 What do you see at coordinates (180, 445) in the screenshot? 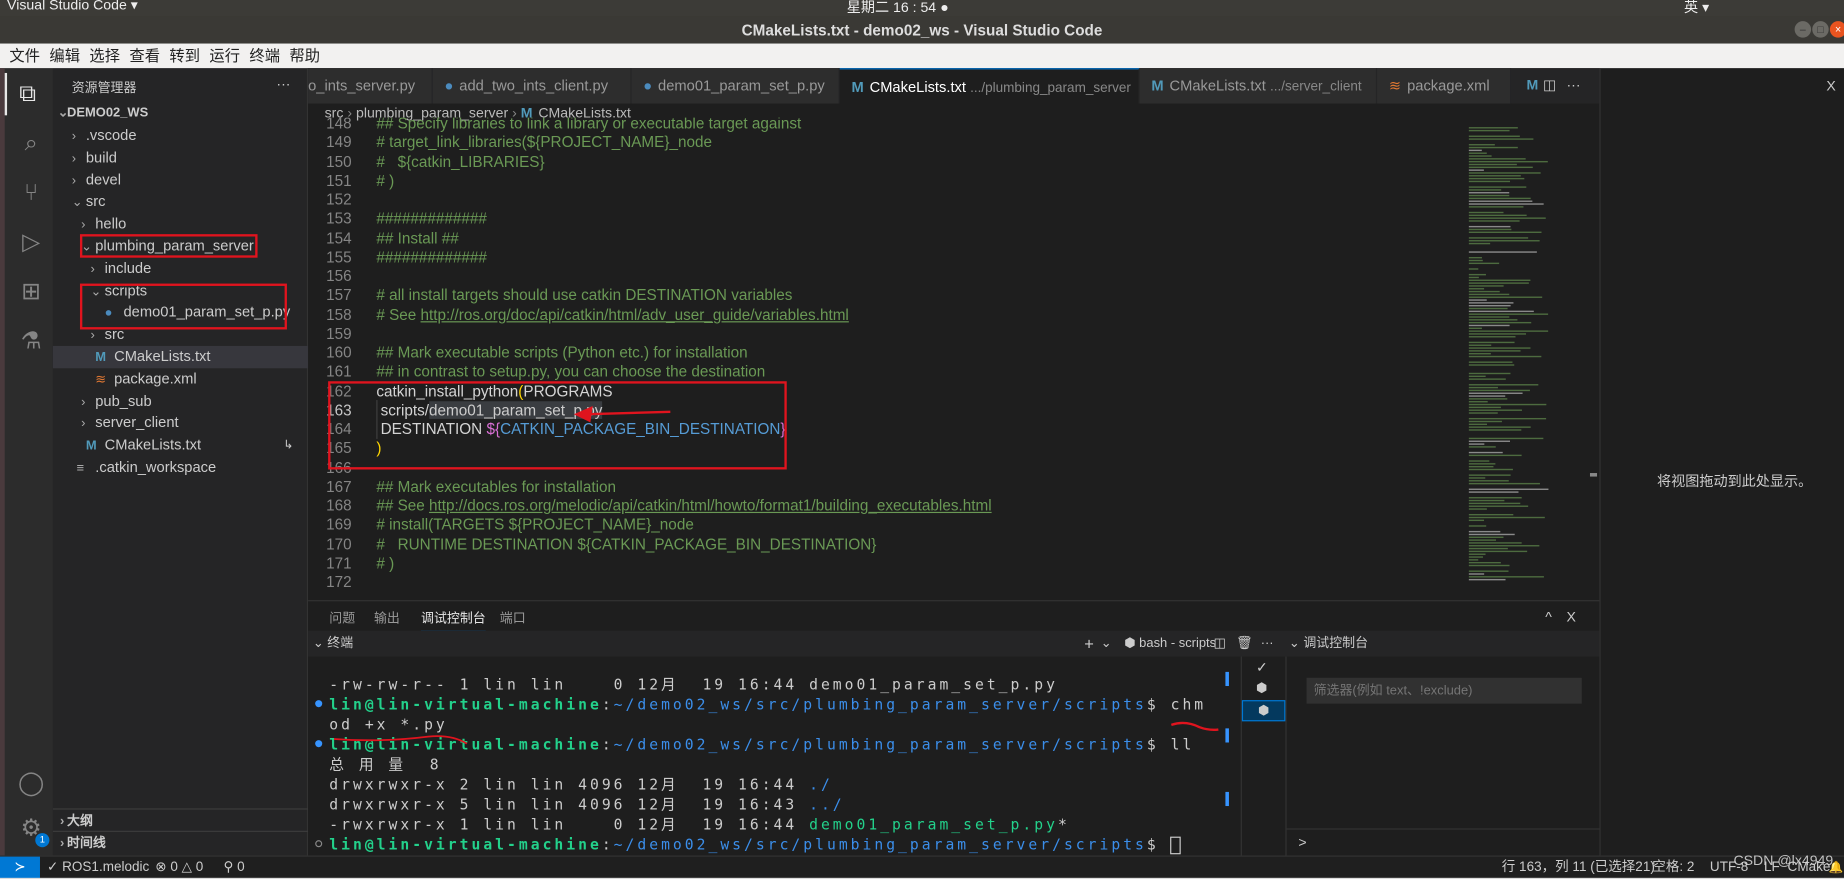
I see `tree-item: M CMakeLists.txt ↳` at bounding box center [180, 445].